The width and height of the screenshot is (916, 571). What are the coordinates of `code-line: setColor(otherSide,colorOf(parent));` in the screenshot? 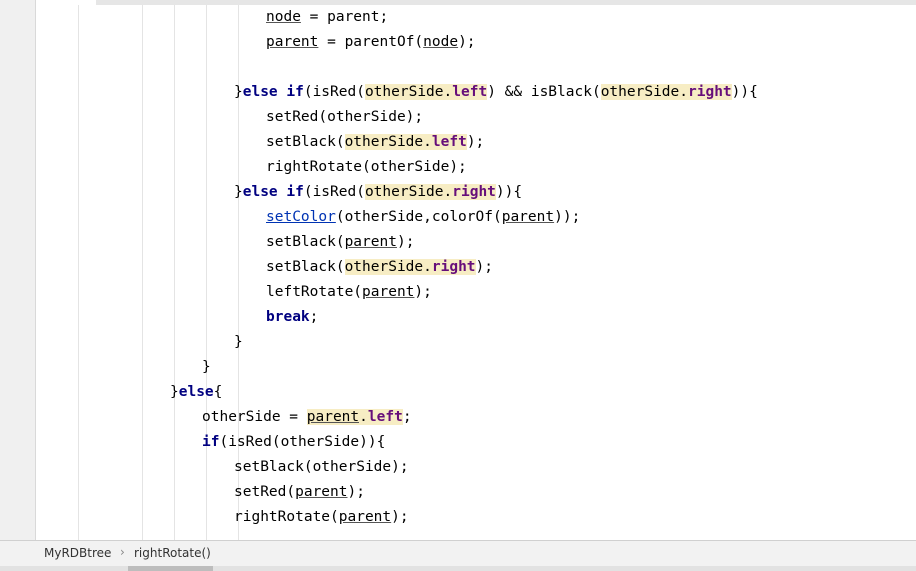 It's located at (423, 217).